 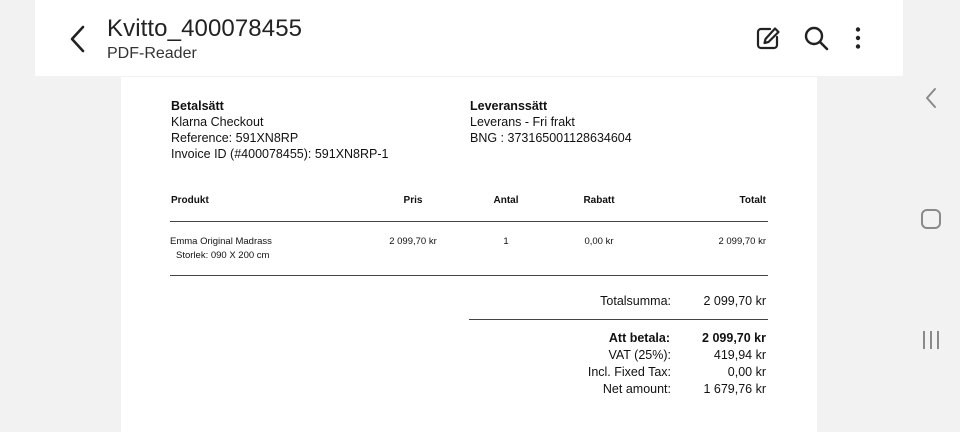 What do you see at coordinates (413, 241) in the screenshot?
I see `product-price: 2 099,70 kr` at bounding box center [413, 241].